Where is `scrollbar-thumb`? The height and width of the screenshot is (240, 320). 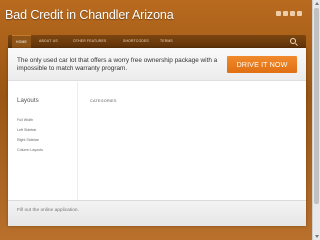 scrollbar-thumb is located at coordinates (316, 106).